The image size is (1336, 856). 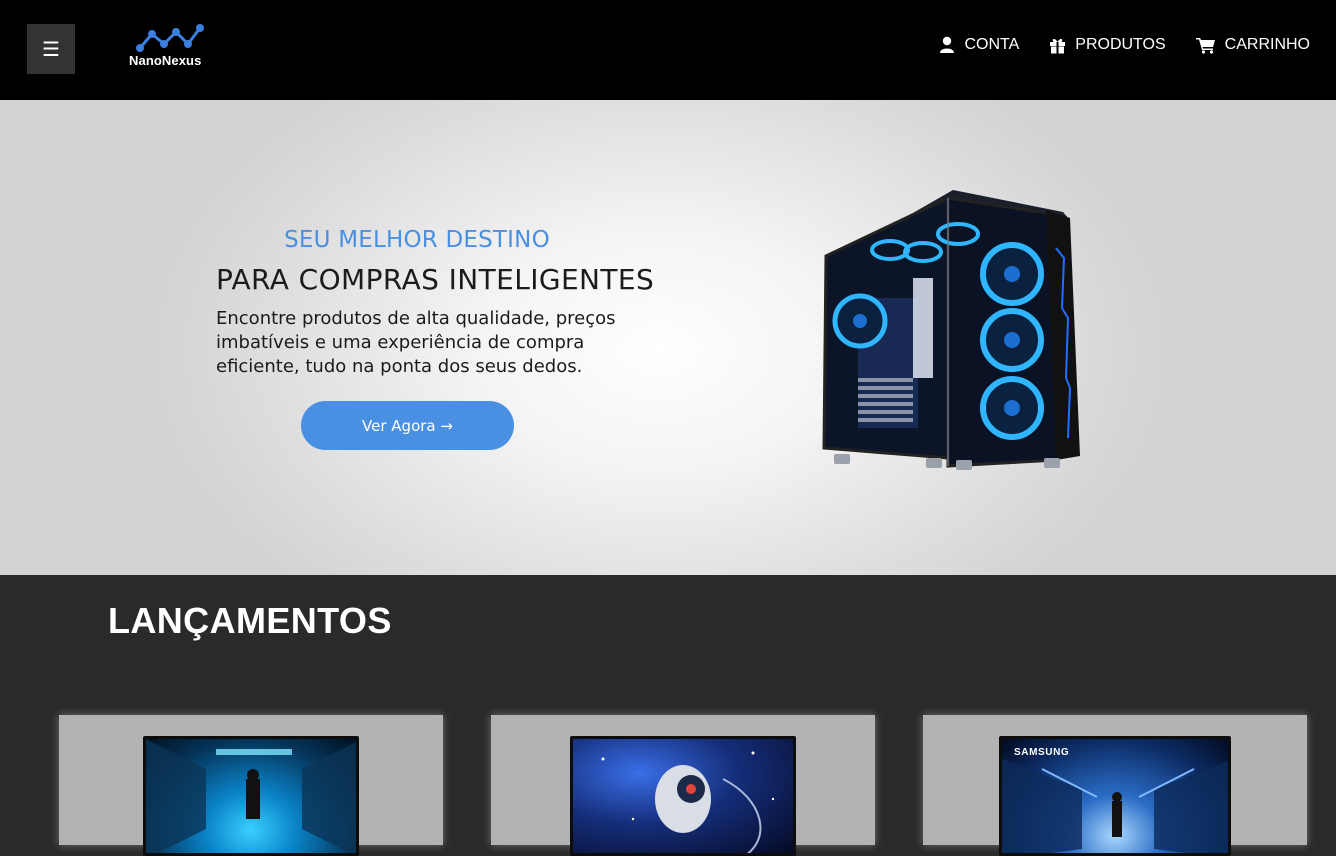 I want to click on hero-title: PARA COMPRAS INTELIGENTES, so click(x=435, y=279).